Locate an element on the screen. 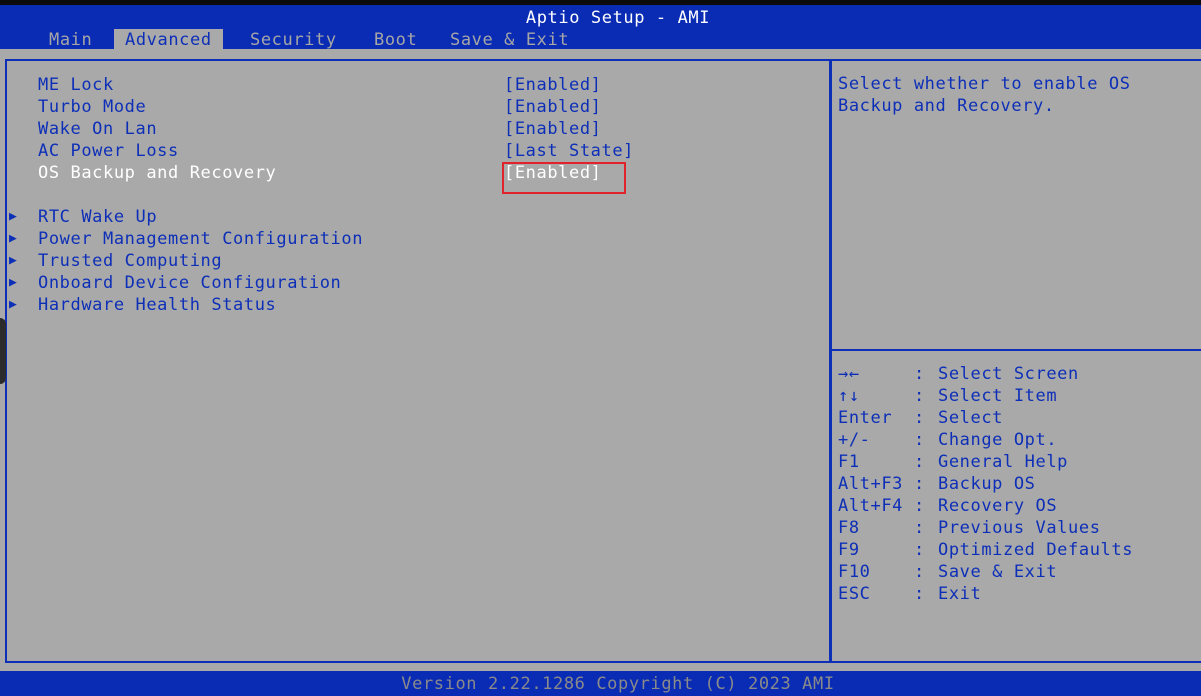 This screenshot has width=1201, height=696. submenu-label: Trusted Computing is located at coordinates (130, 261).